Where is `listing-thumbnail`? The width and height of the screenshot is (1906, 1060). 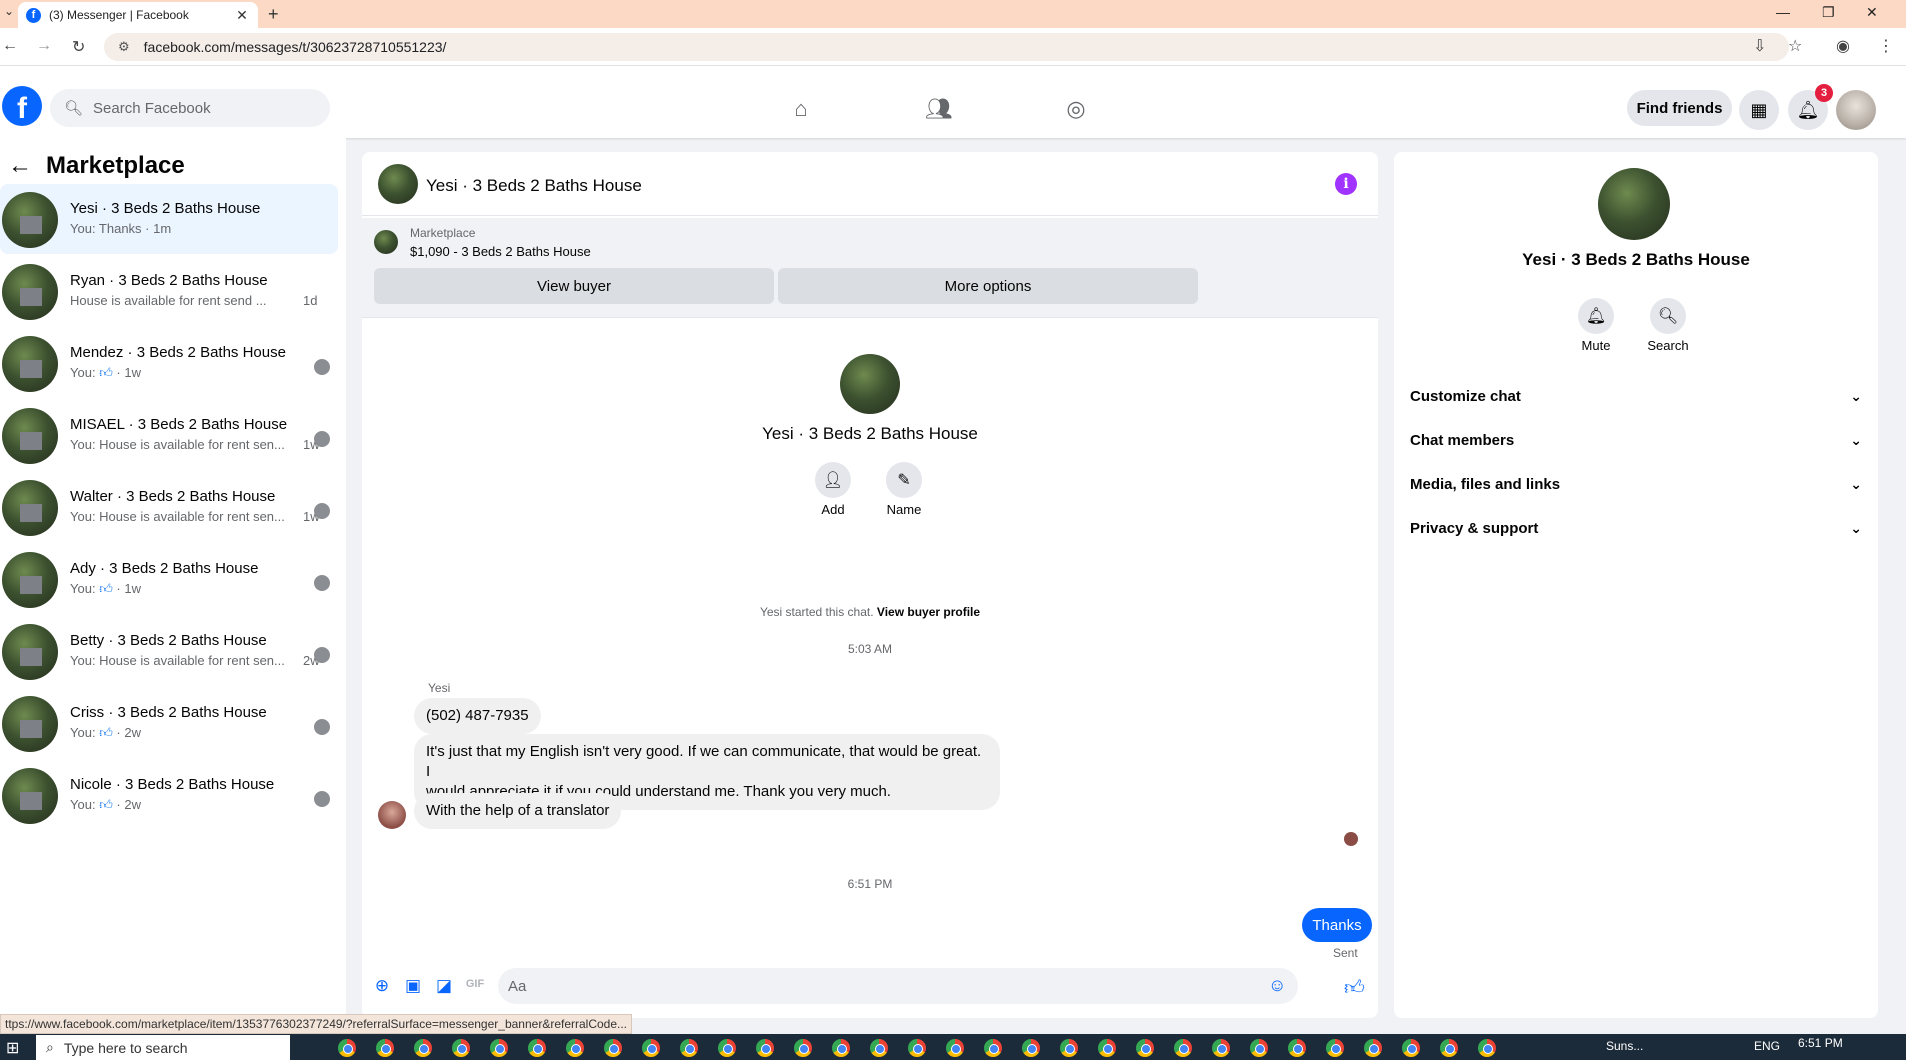
listing-thumbnail is located at coordinates (386, 242).